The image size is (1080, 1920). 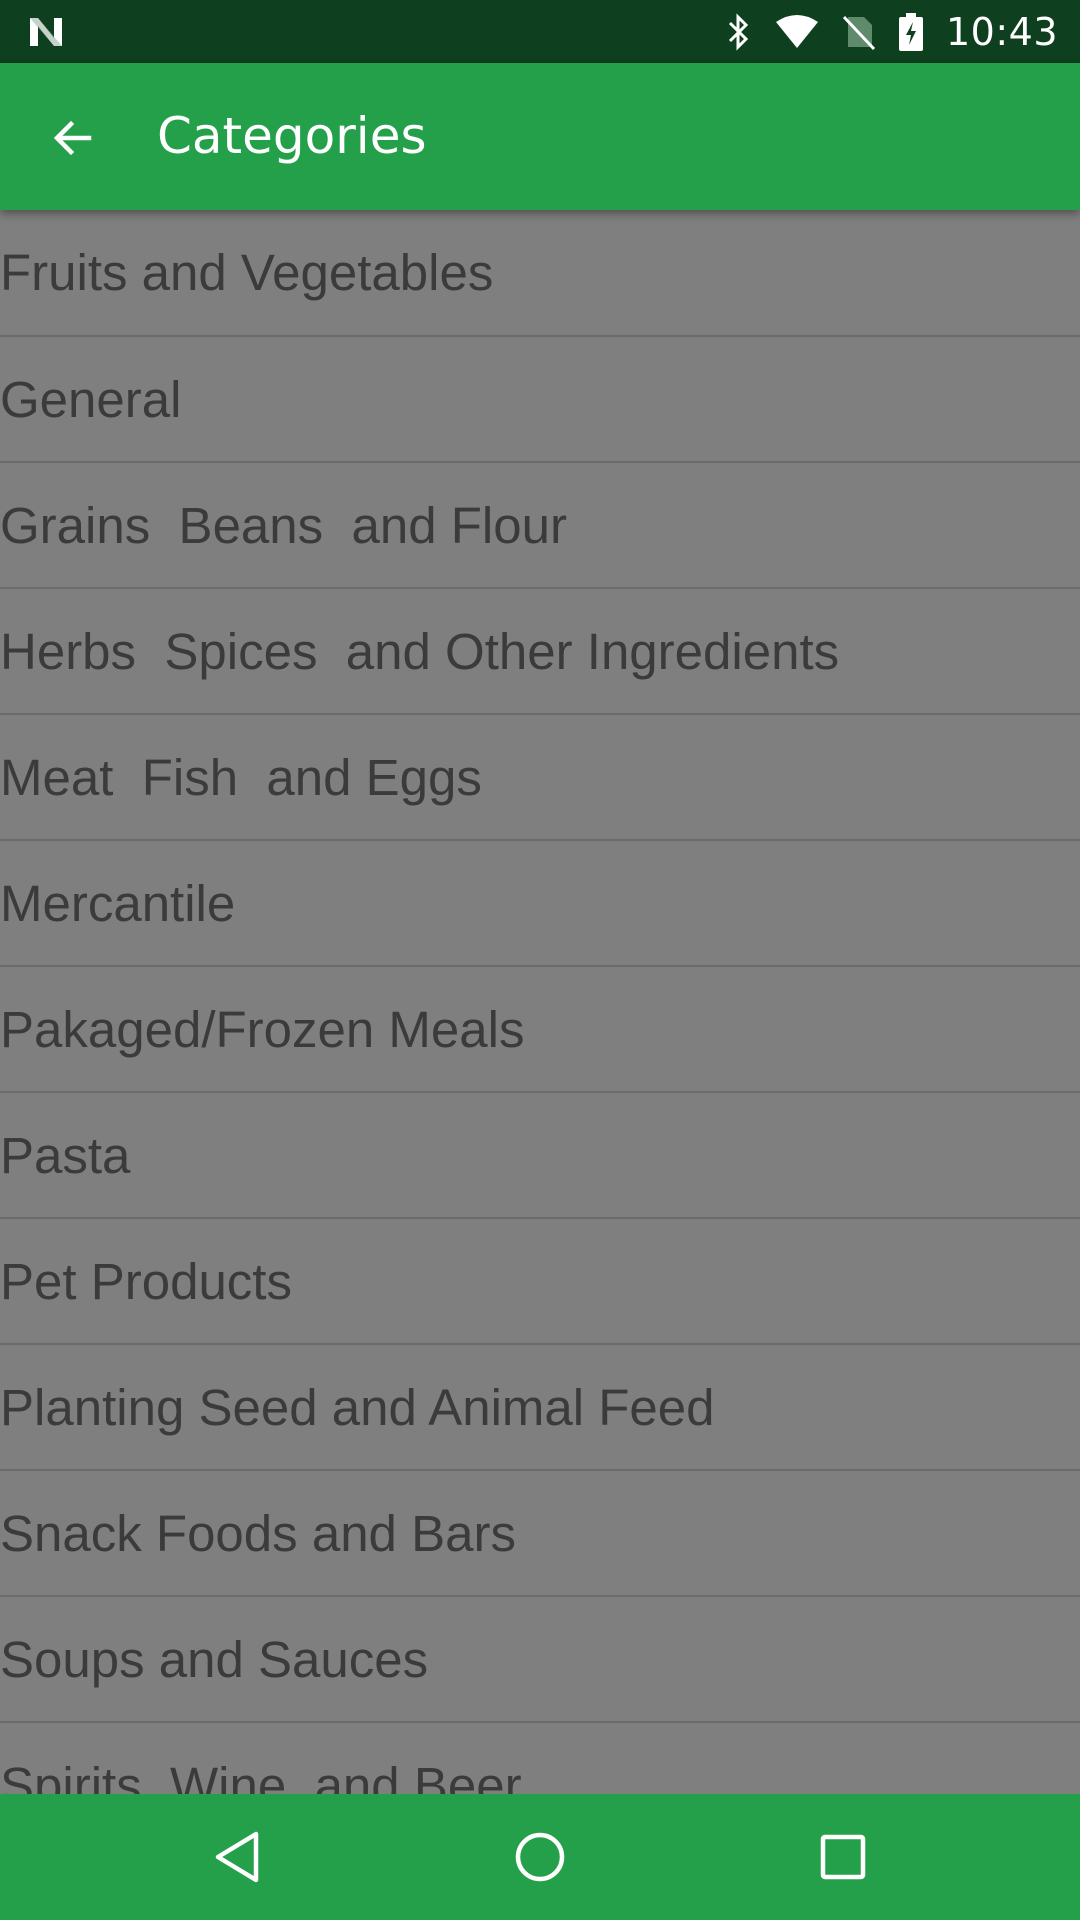 What do you see at coordinates (540, 1660) in the screenshot?
I see `list-item: Soups and Sauces` at bounding box center [540, 1660].